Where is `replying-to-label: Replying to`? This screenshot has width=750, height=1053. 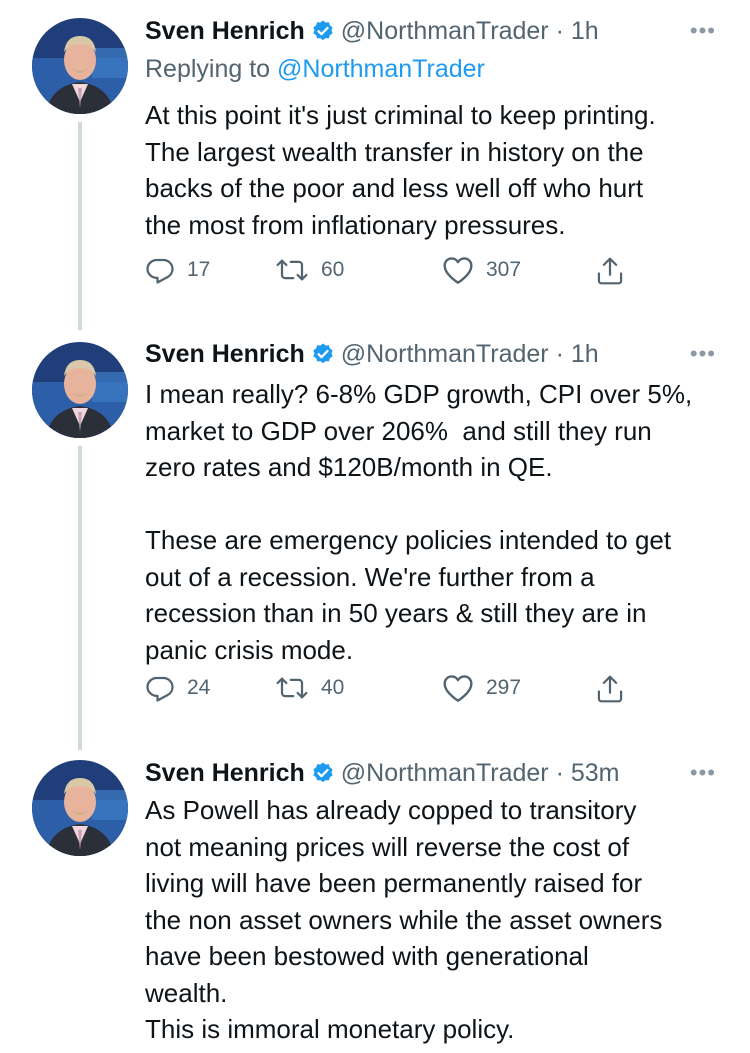
replying-to-label: Replying to is located at coordinates (208, 69).